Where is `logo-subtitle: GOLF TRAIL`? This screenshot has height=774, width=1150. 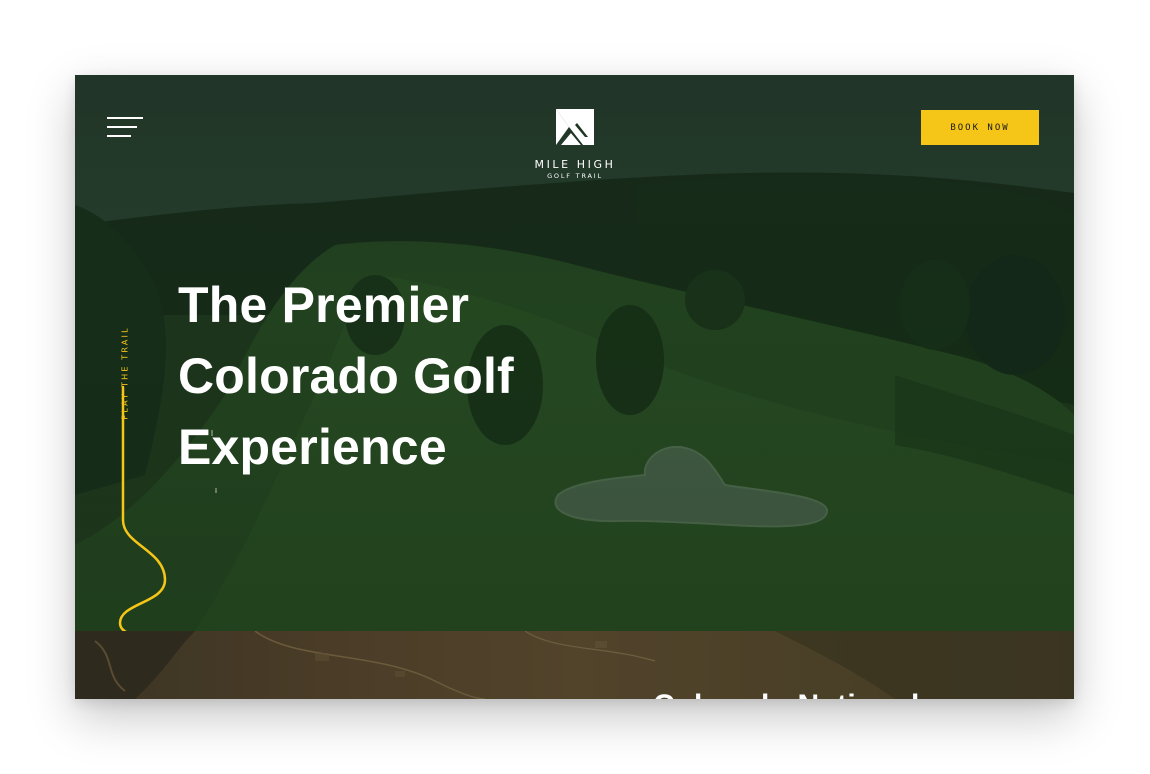
logo-subtitle: GOLF TRAIL is located at coordinates (575, 176).